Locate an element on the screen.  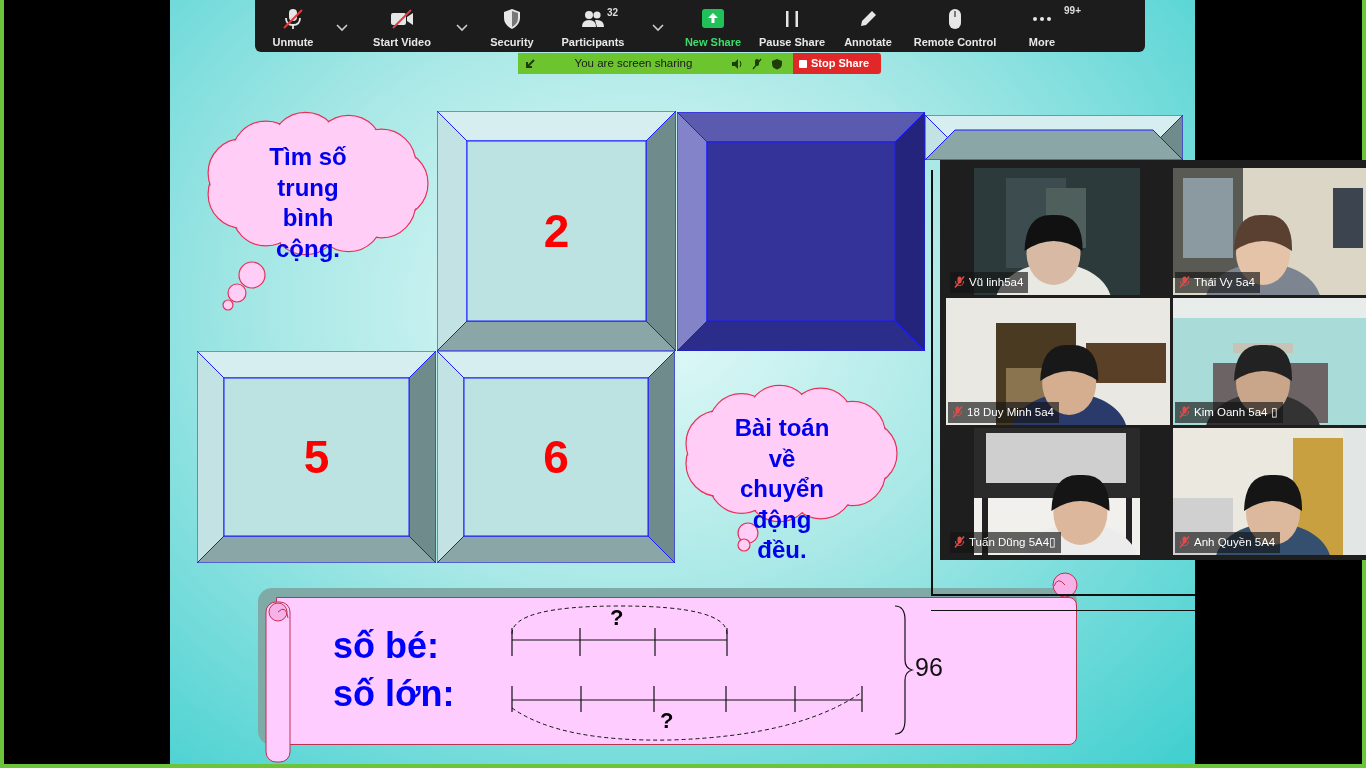
tile-number: 6 is located at coordinates (556, 457).